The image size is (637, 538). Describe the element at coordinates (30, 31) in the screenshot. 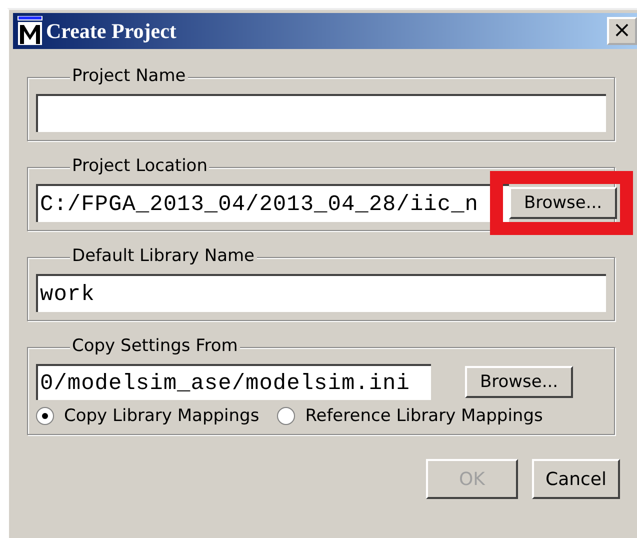

I see `app-icon` at that location.